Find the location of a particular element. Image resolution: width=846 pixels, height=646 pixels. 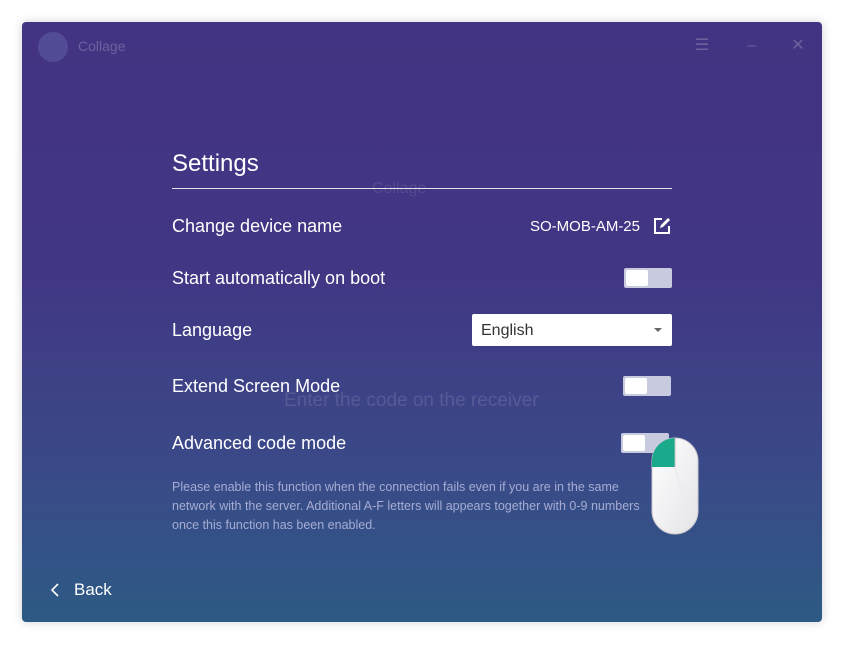

extend-screen-toggle is located at coordinates (647, 386).